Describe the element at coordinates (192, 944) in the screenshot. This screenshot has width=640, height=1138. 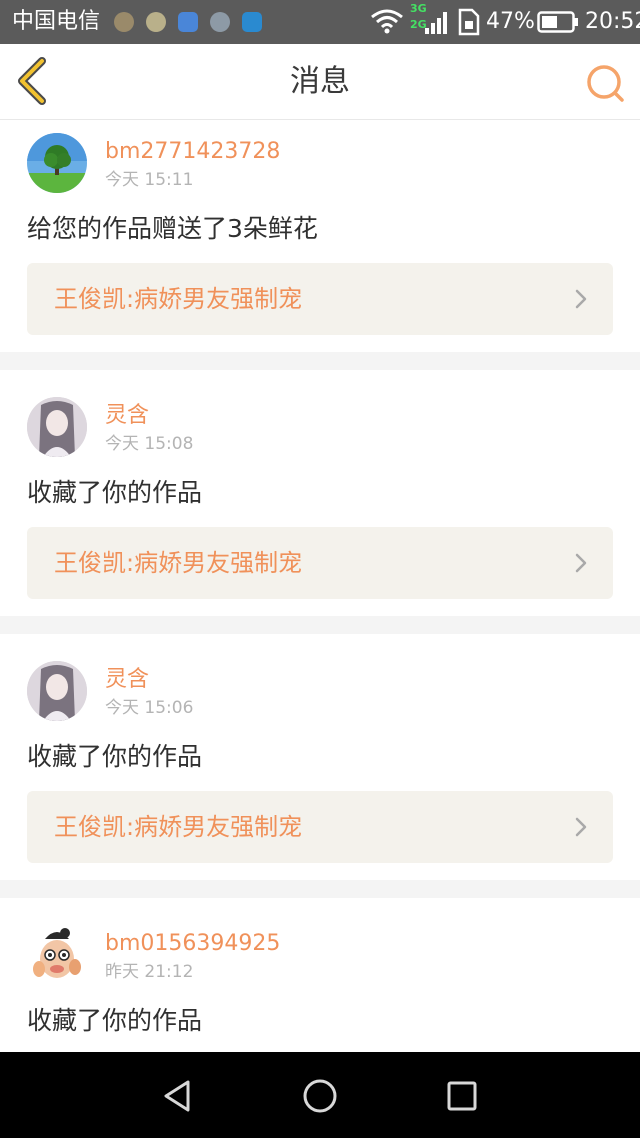
I see `username: bm0156394925` at that location.